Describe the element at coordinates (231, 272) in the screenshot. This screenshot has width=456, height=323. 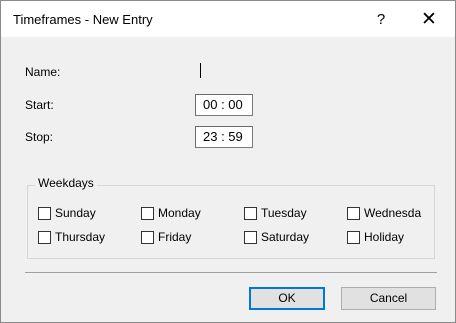
I see `footer-separator` at that location.